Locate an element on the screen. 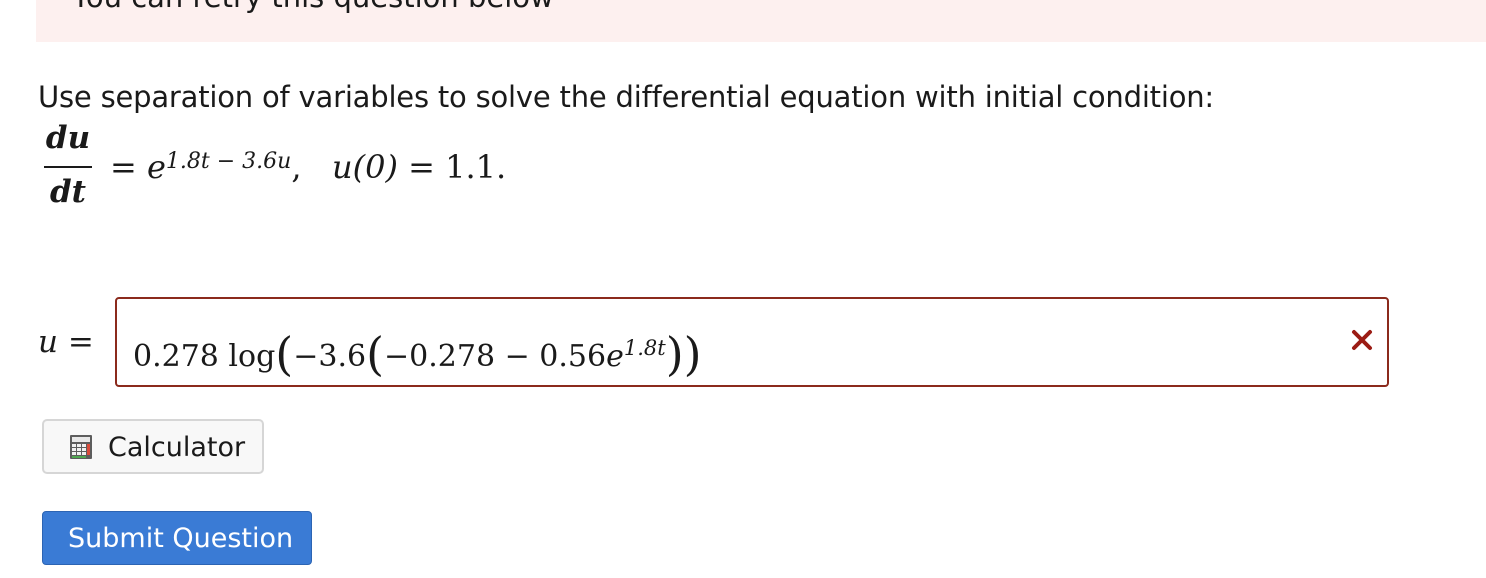  answer-label-text: u = is located at coordinates (66, 342).